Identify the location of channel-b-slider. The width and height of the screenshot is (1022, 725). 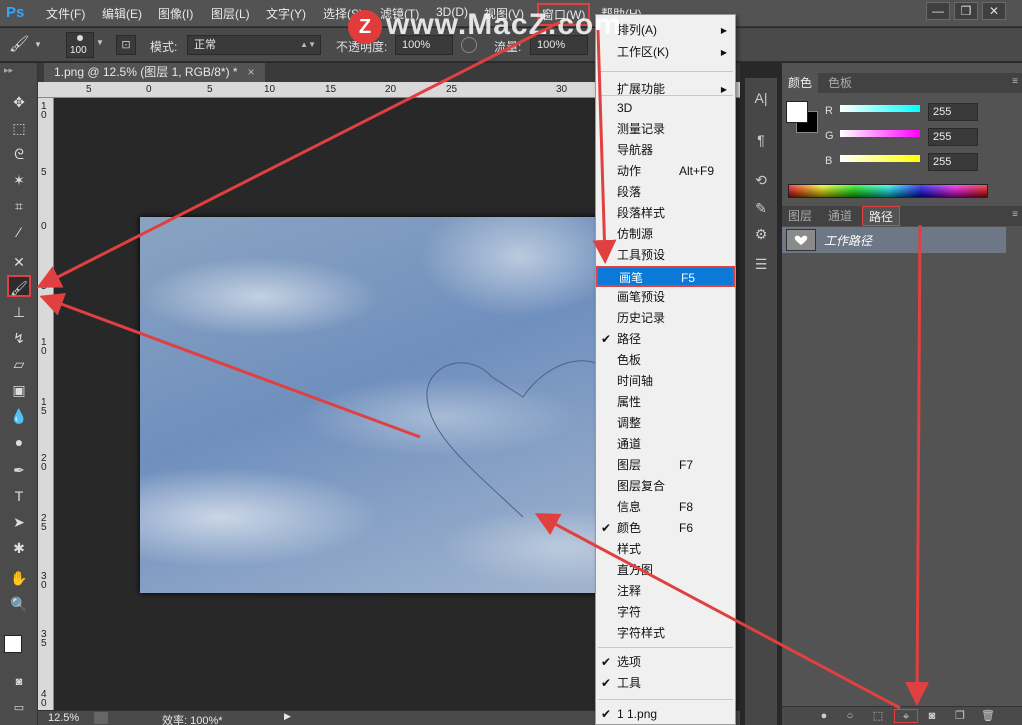
(880, 158).